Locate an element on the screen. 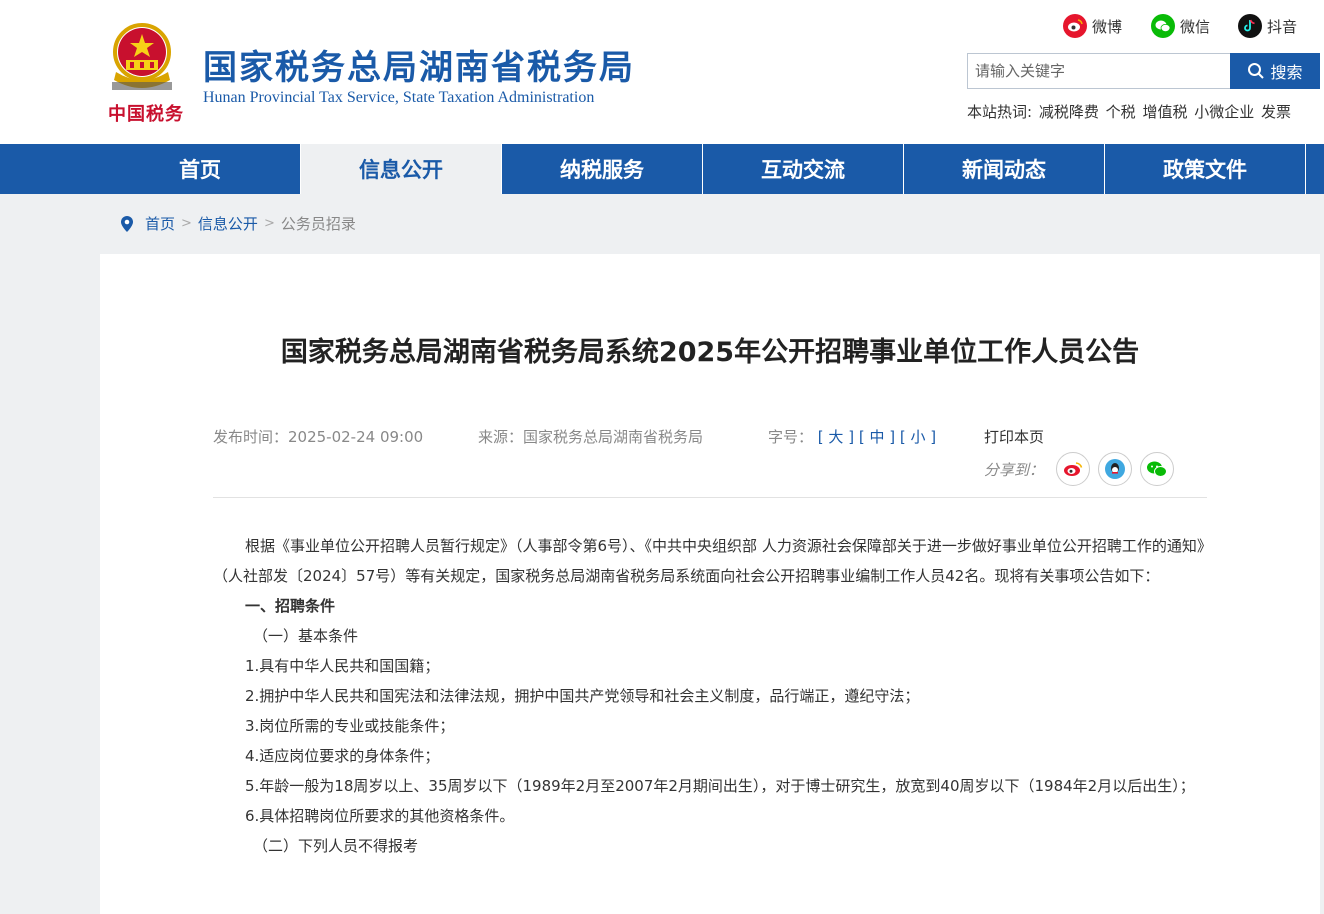 The height and width of the screenshot is (914, 1324). search-icon is located at coordinates (1256, 71).